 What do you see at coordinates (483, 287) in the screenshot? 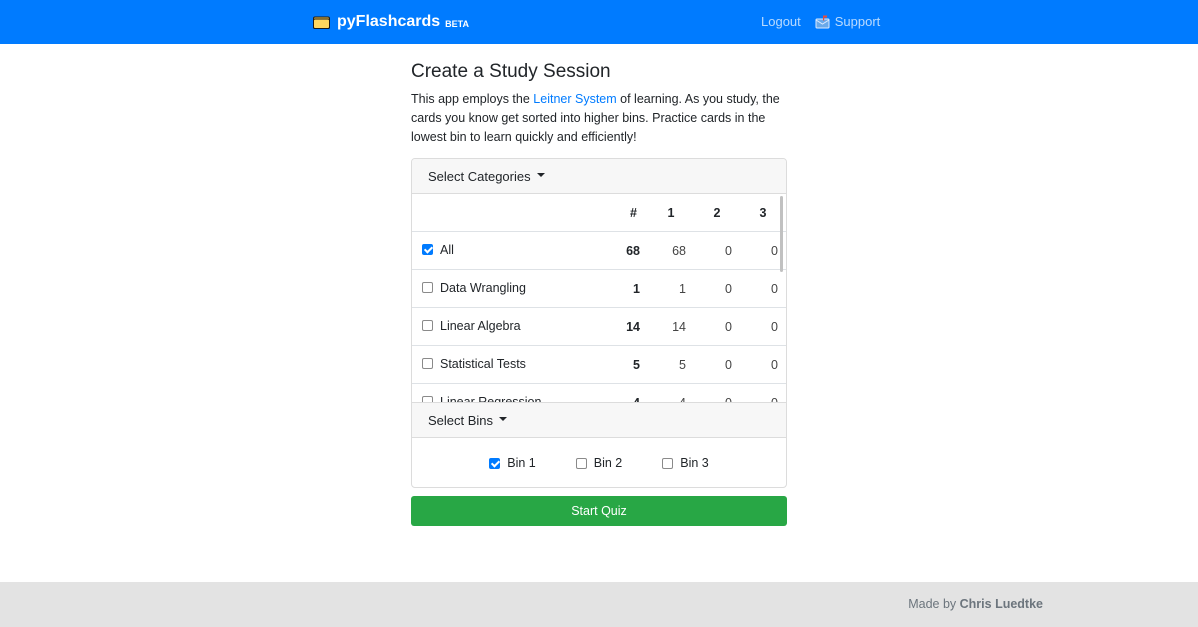
I see `category-label: Data Wrangling` at bounding box center [483, 287].